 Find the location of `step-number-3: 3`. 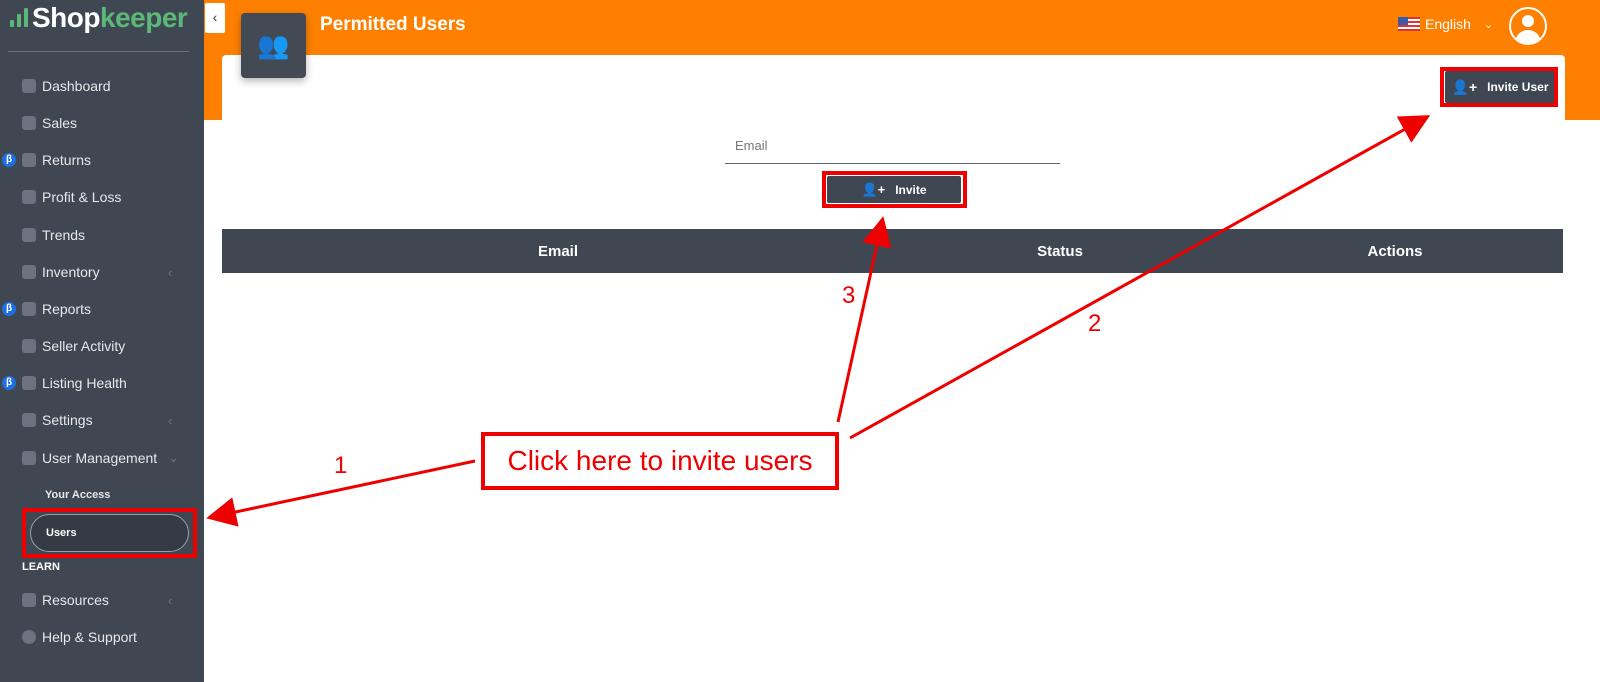

step-number-3: 3 is located at coordinates (849, 295).